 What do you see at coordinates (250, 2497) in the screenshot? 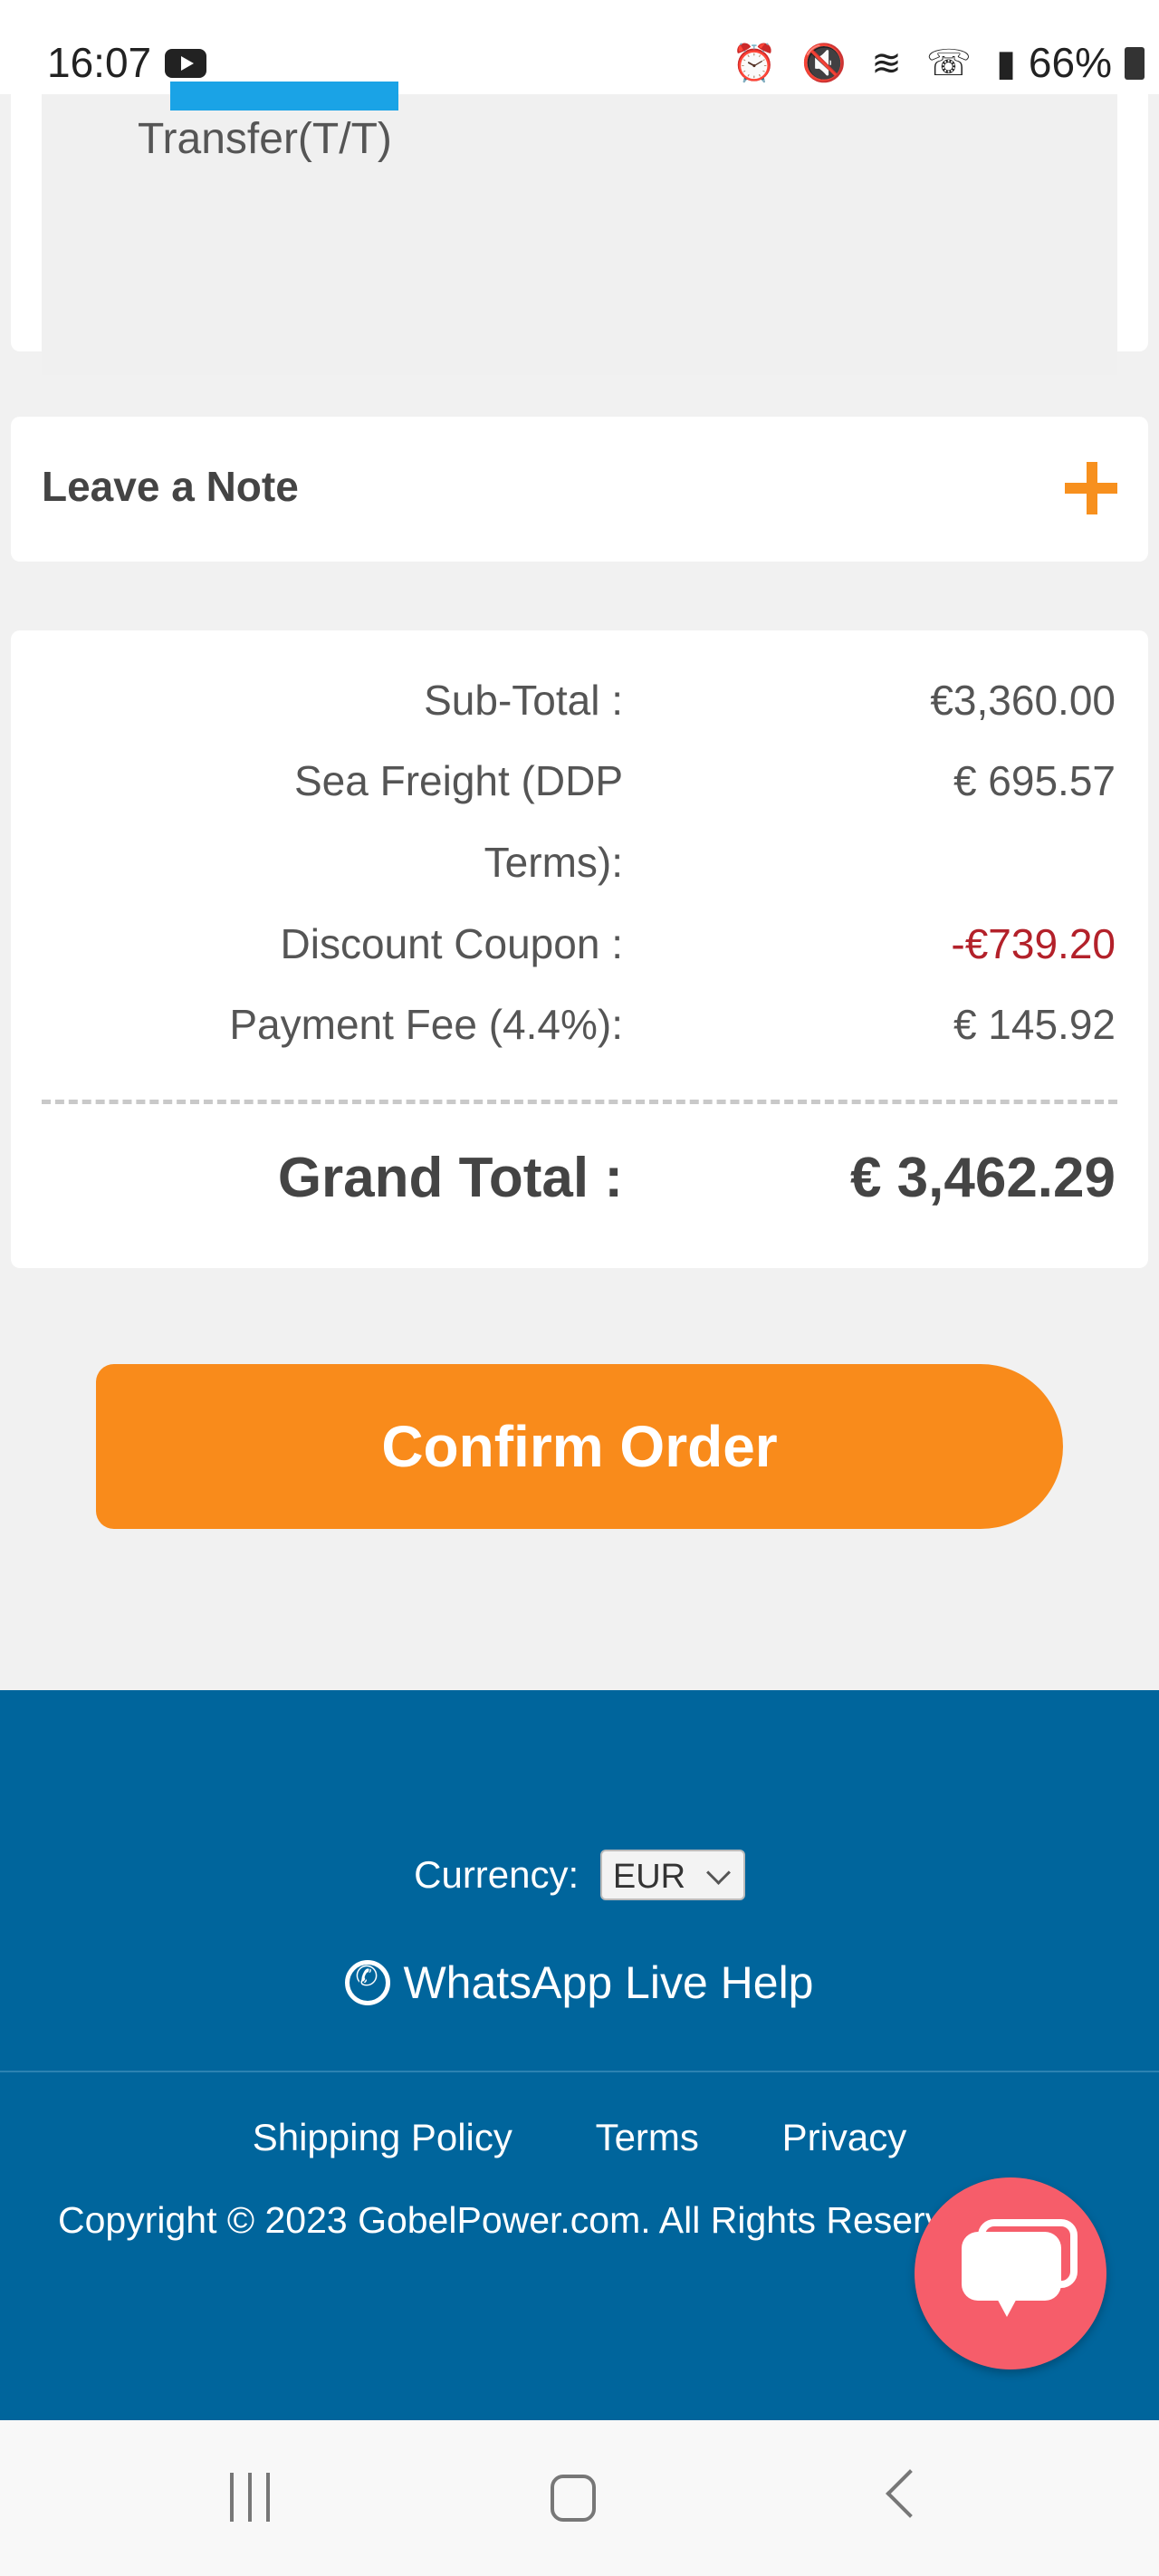
I see `recent-apps-icon` at bounding box center [250, 2497].